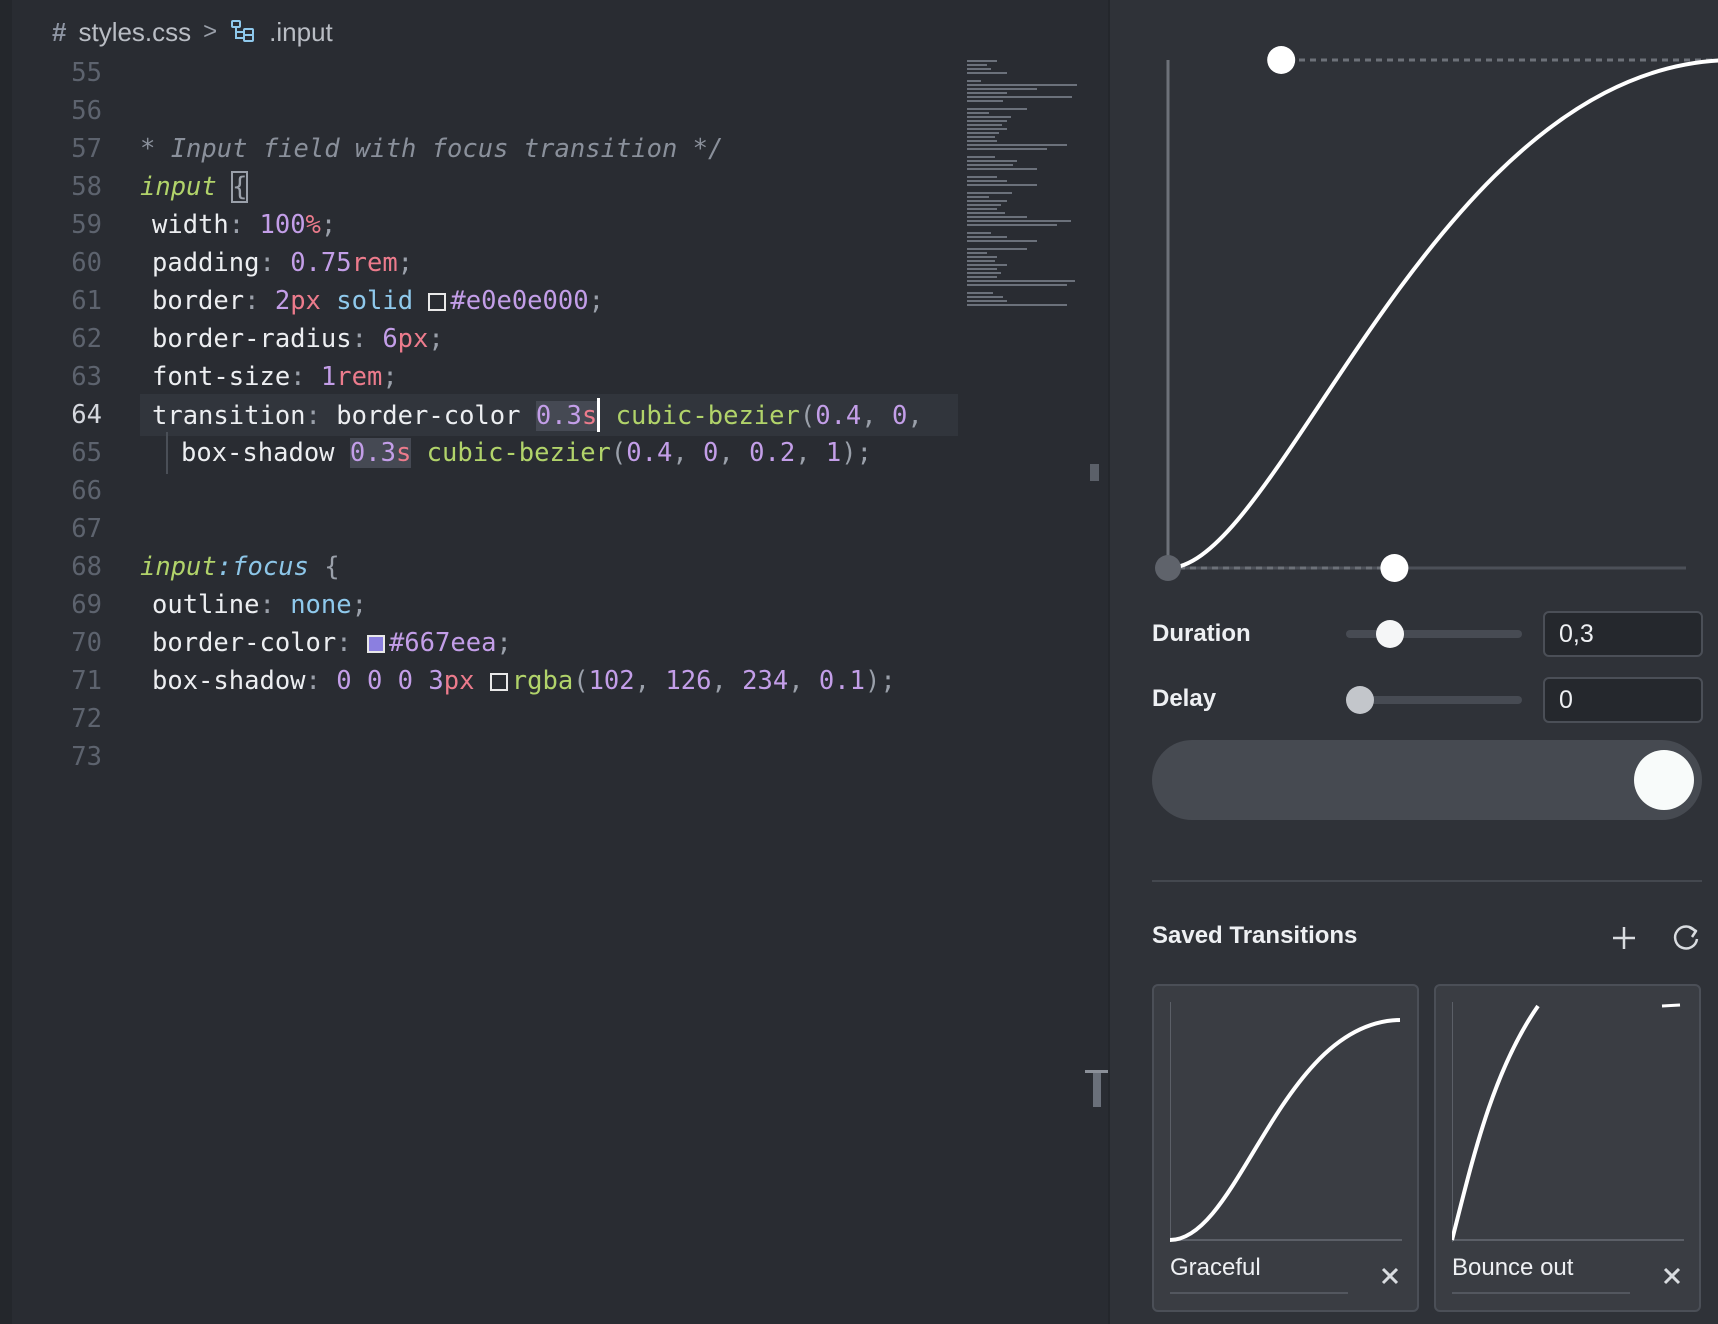 The width and height of the screenshot is (1718, 1324). I want to click on line-number: 70, so click(86, 643).